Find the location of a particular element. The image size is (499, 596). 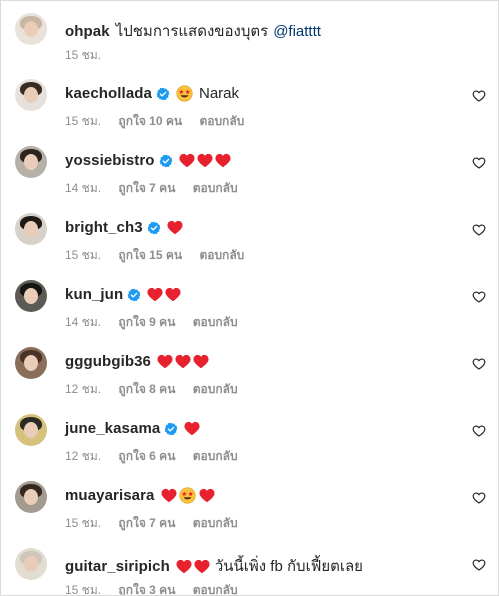

caption-mention: @fiatttt is located at coordinates (297, 31).